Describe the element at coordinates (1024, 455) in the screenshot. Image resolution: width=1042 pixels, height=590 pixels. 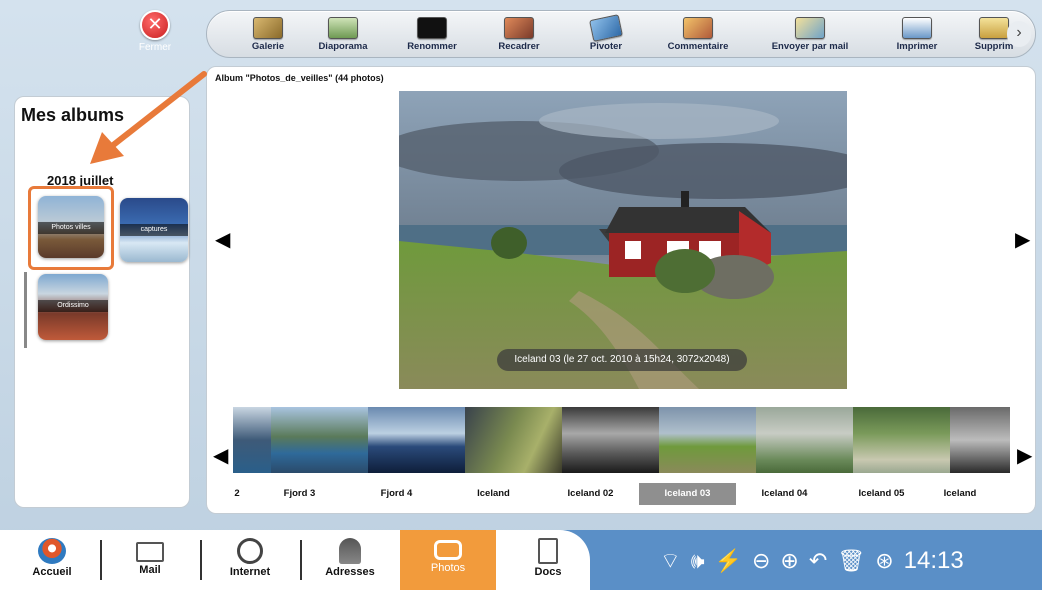
I see `filmstrip-next-button: ▶` at that location.